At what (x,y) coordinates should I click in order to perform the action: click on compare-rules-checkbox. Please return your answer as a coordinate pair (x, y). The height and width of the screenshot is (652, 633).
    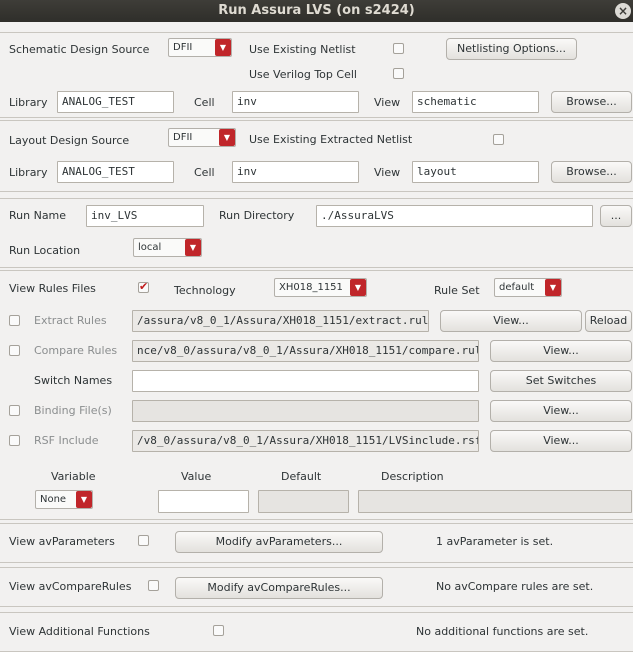
    Looking at the image, I should click on (14, 350).